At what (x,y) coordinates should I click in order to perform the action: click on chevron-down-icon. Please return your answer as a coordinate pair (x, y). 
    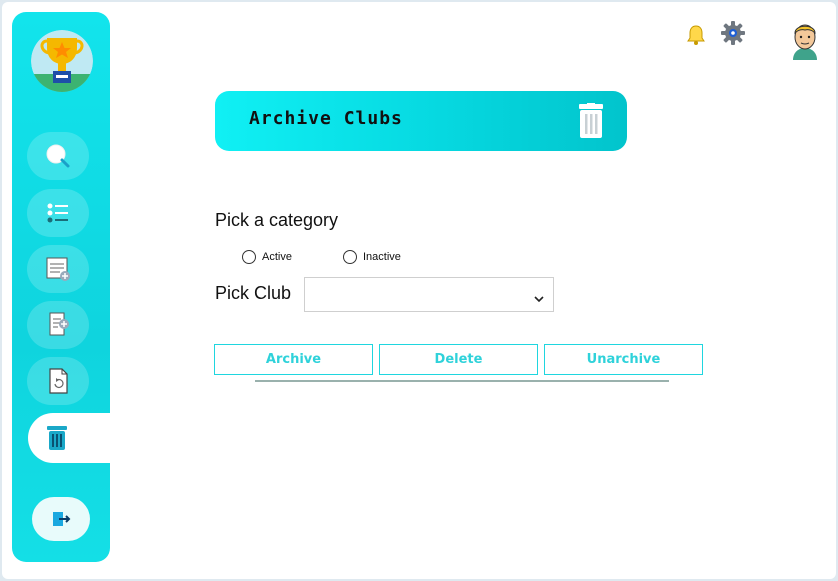
    Looking at the image, I should click on (539, 299).